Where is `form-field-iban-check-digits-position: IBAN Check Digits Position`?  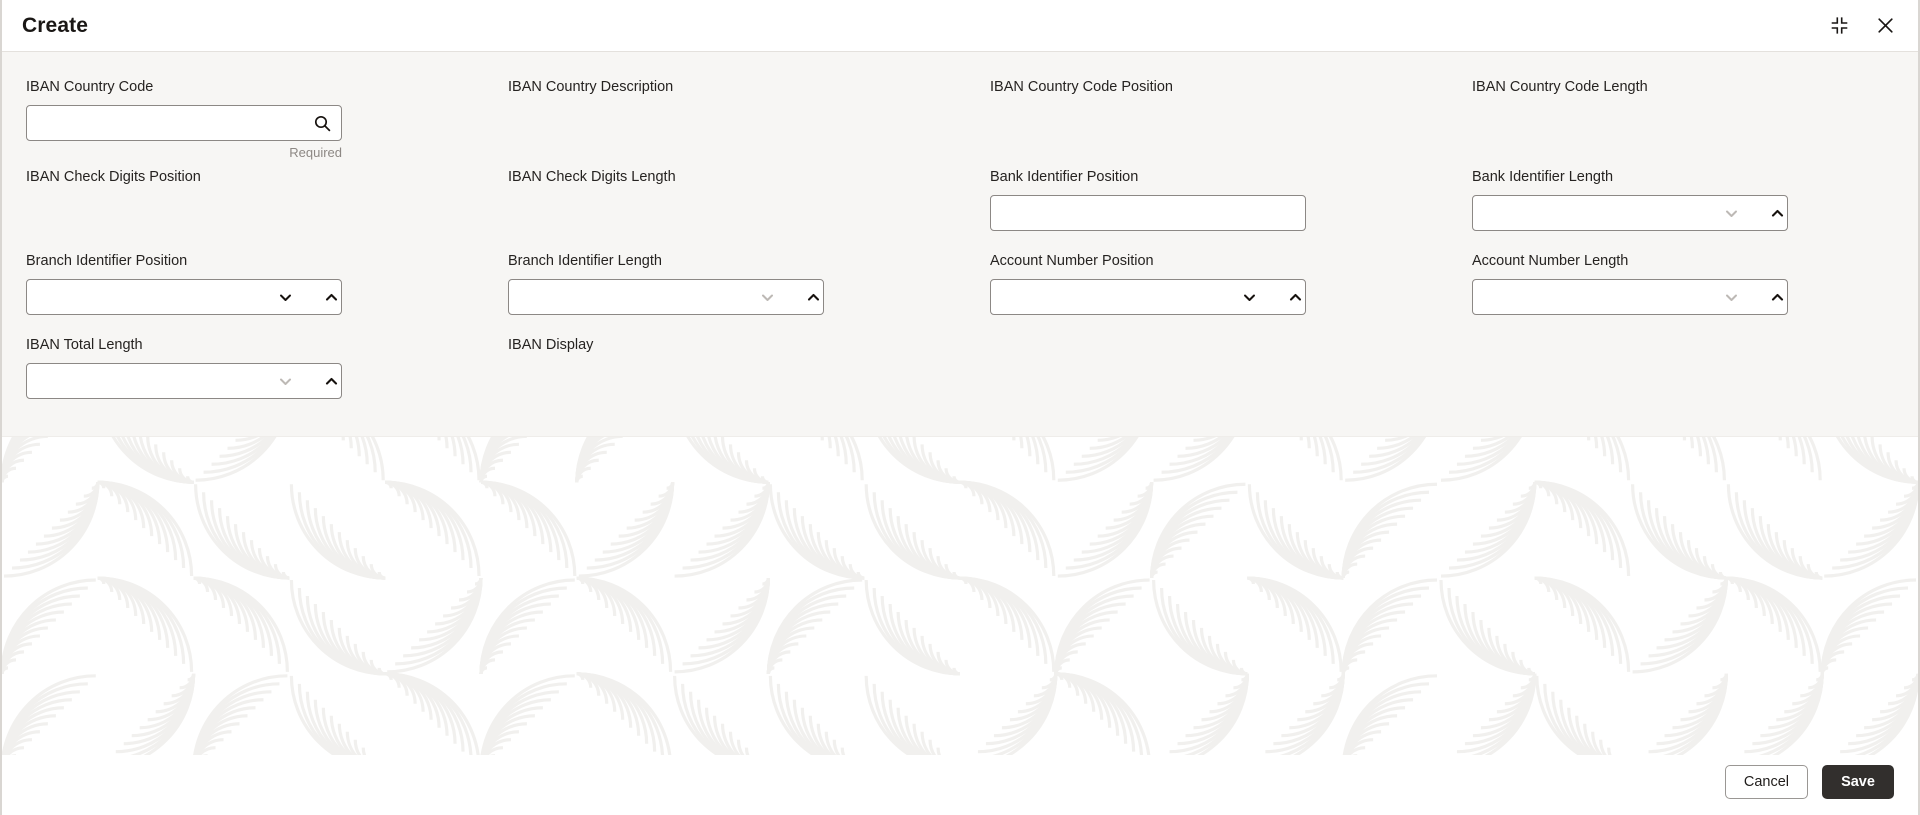
form-field-iban-check-digits-position: IBAN Check Digits Position is located at coordinates (237, 202).